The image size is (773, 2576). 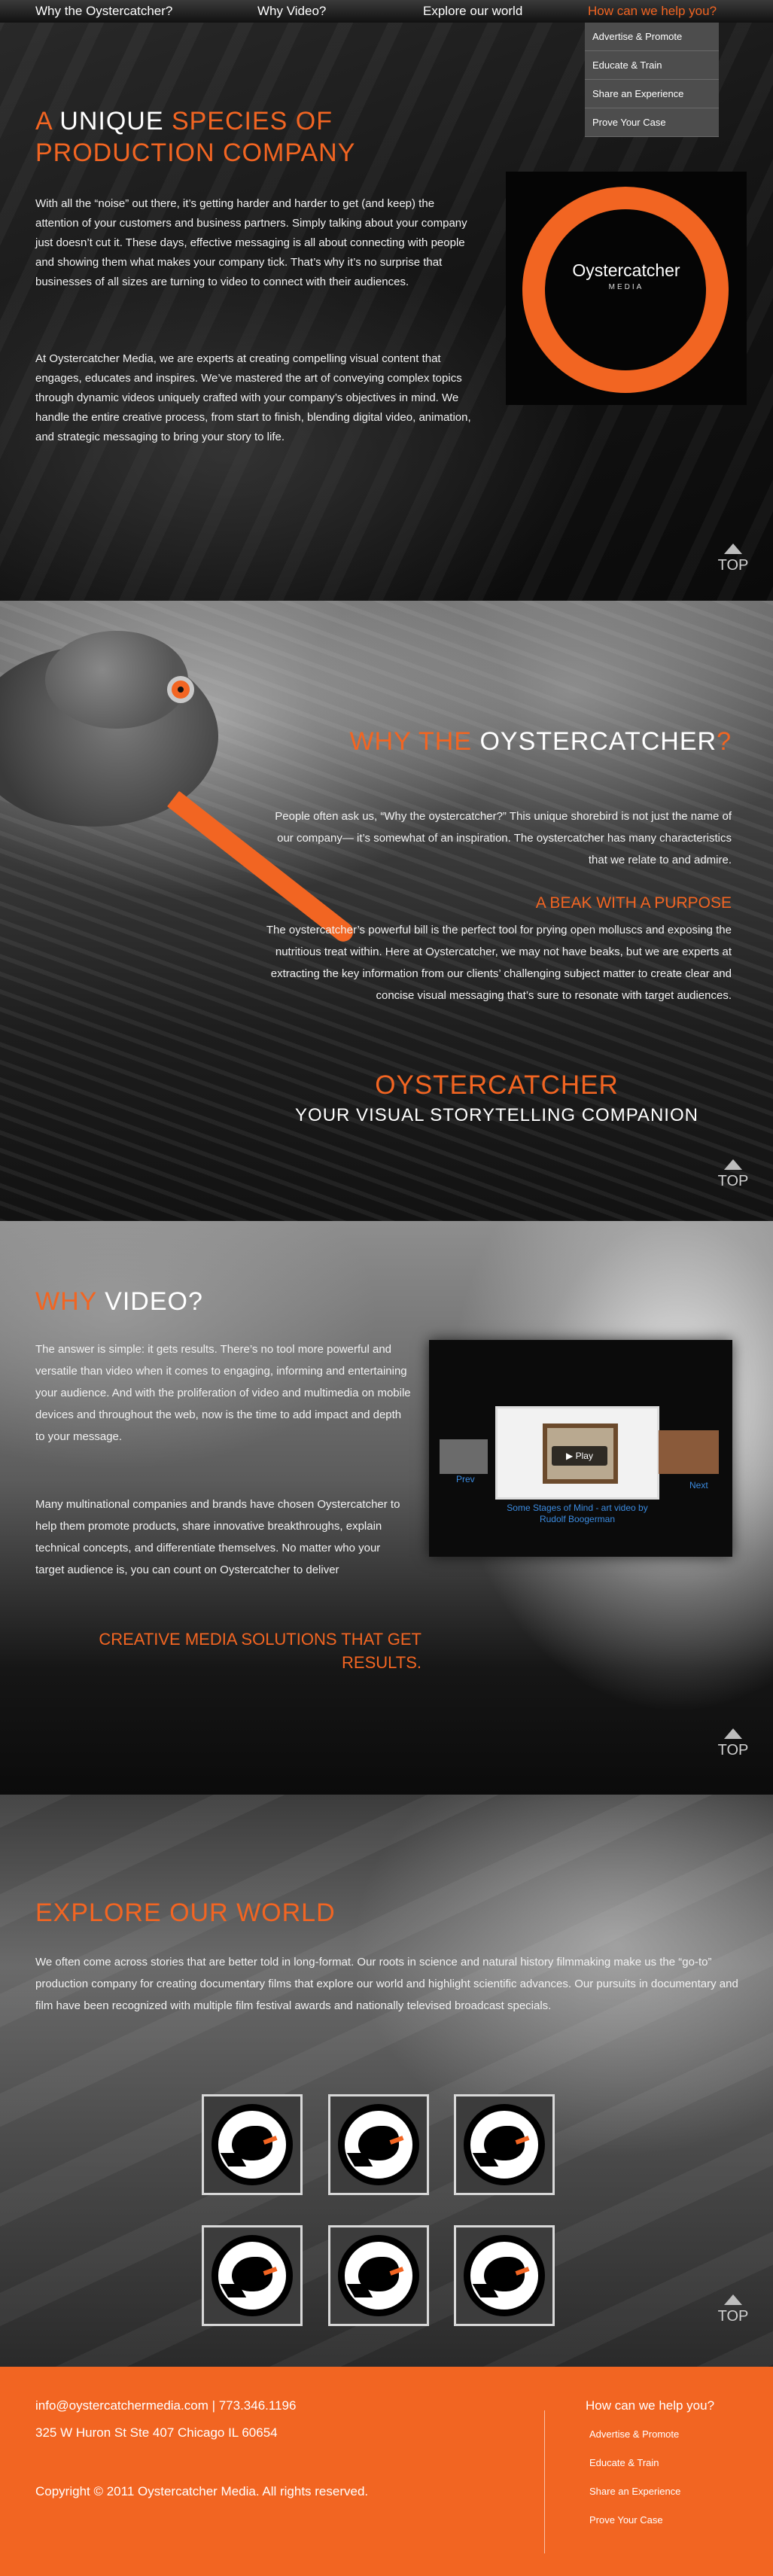 I want to click on prev-video-thumbnail, so click(x=464, y=1457).